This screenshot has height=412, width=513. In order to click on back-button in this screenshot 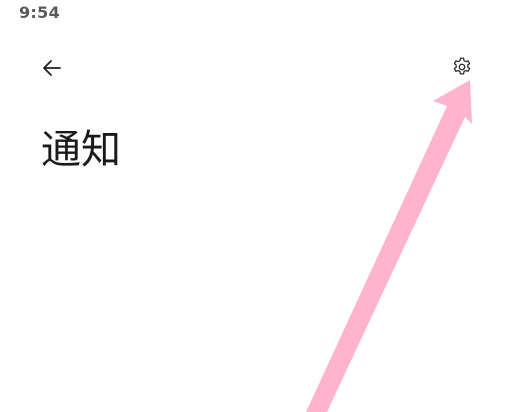, I will do `click(52, 68)`.